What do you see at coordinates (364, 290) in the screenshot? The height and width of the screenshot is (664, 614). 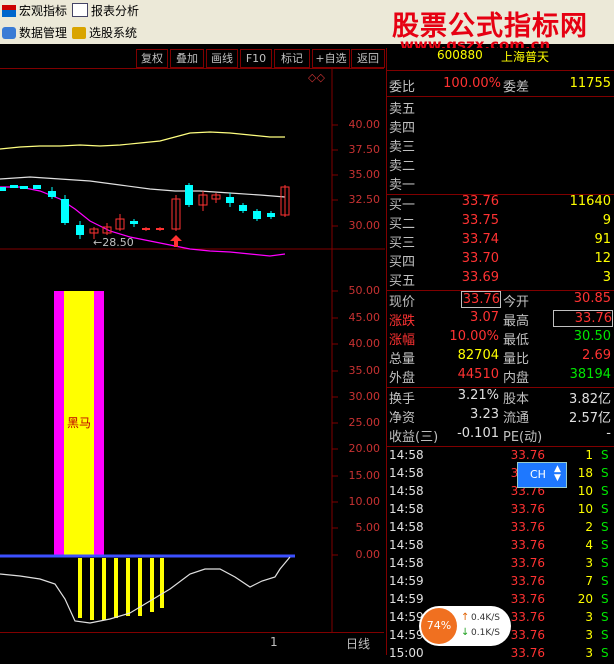 I see `indicator-axis-label: 50.00` at bounding box center [364, 290].